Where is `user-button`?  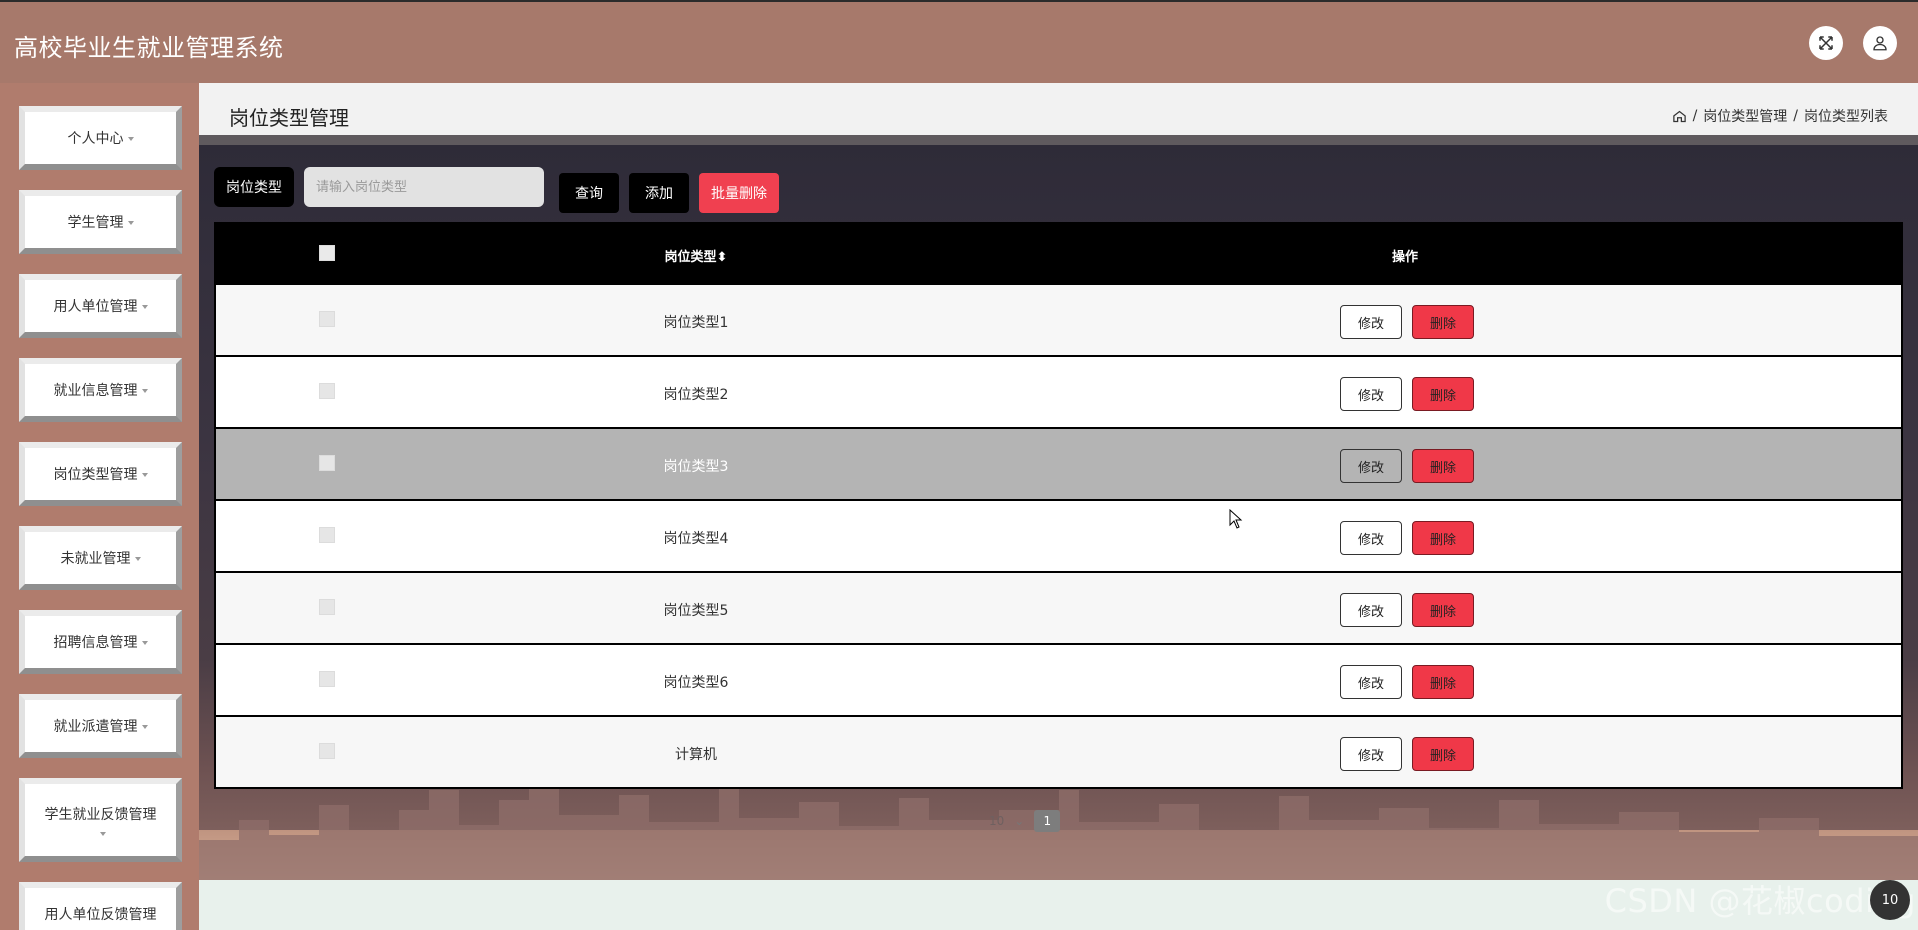 user-button is located at coordinates (1880, 43).